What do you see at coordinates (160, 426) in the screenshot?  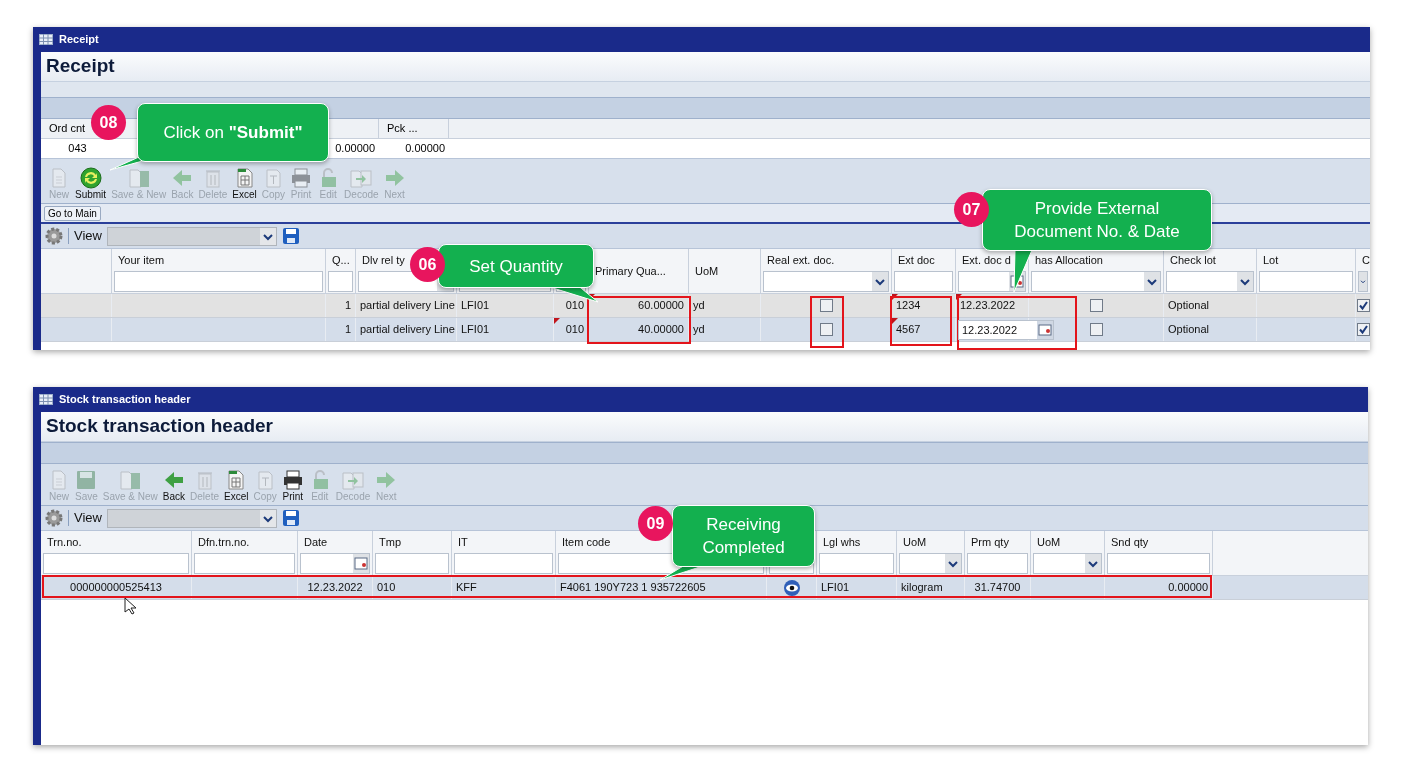 I see `page-heading: Stock transaction header` at bounding box center [160, 426].